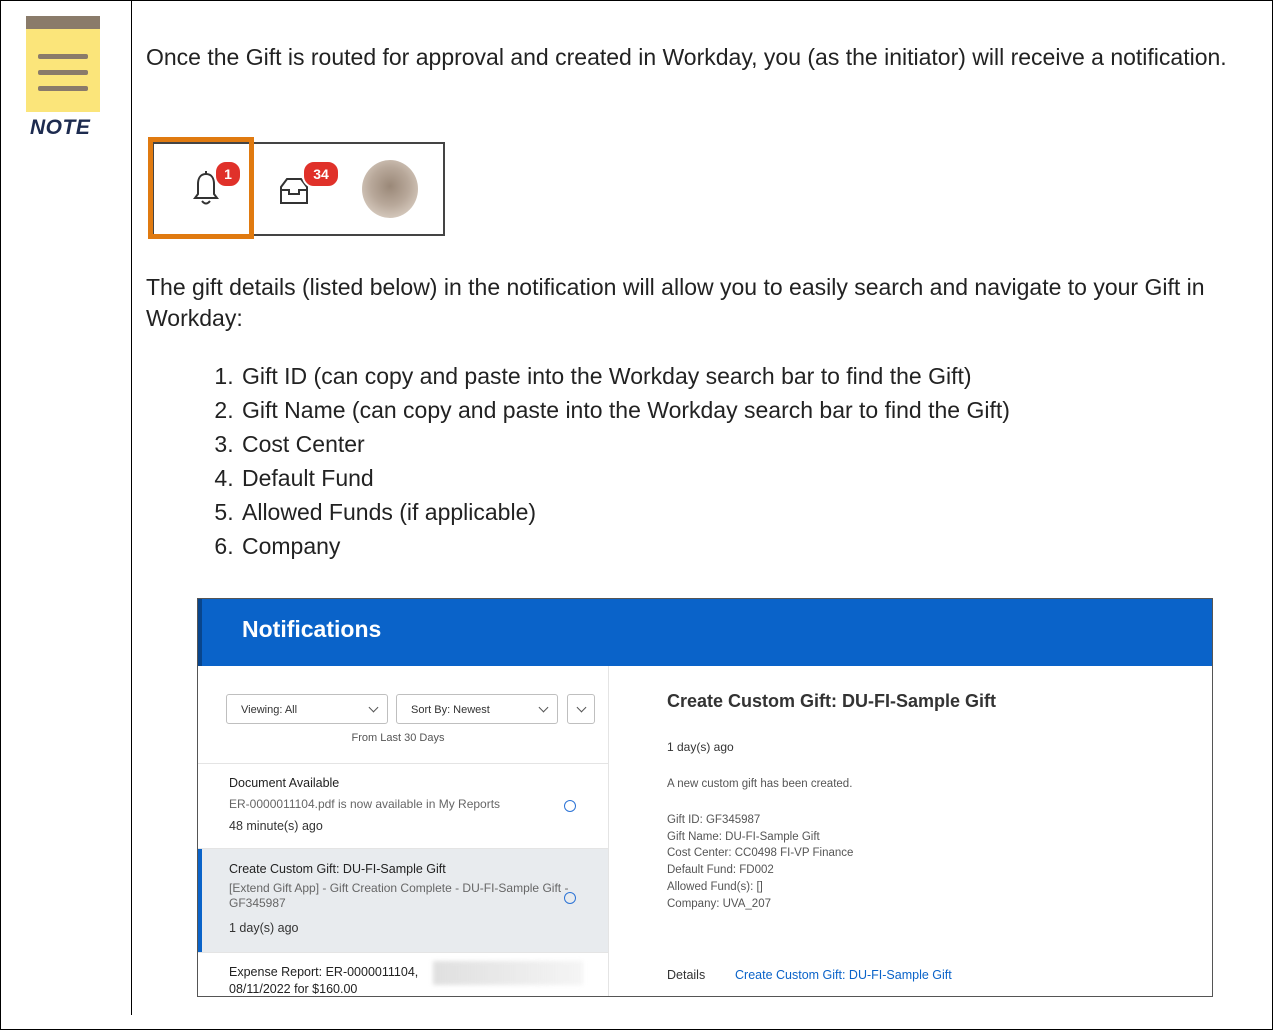 The image size is (1275, 1030). Describe the element at coordinates (832, 701) in the screenshot. I see `detail-title: Create Custom Gift: DU-FI-Sample Gift` at that location.